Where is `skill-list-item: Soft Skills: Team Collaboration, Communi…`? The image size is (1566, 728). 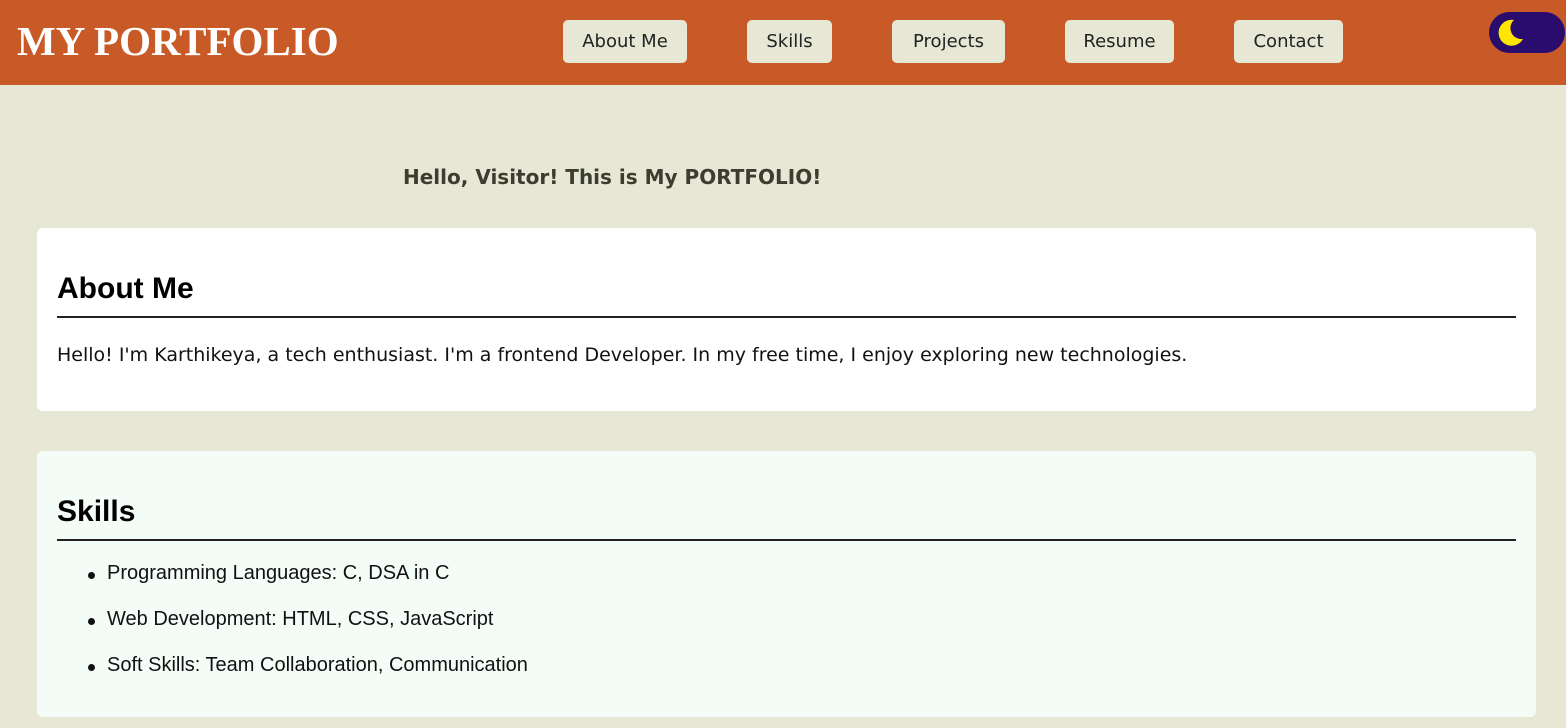 skill-list-item: Soft Skills: Team Collaboration, Communi… is located at coordinates (308, 665).